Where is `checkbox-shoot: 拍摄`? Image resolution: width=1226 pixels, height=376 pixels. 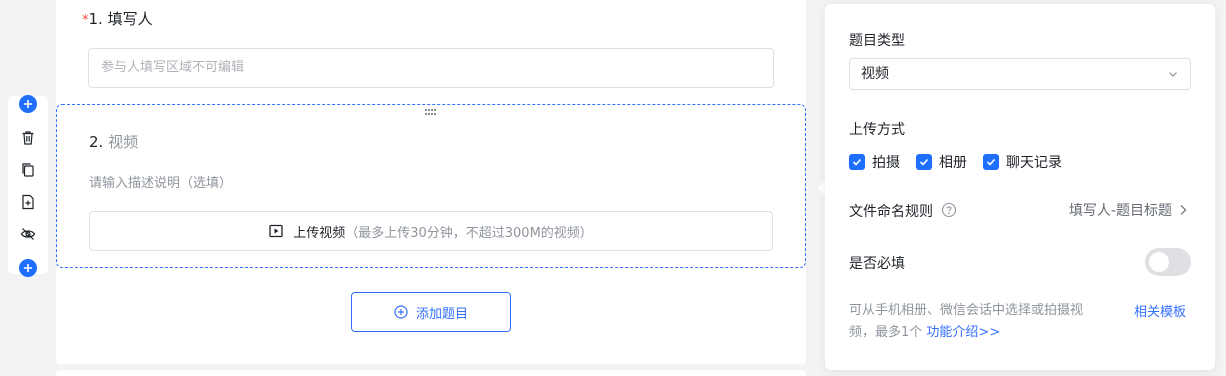 checkbox-shoot: 拍摄 is located at coordinates (874, 162).